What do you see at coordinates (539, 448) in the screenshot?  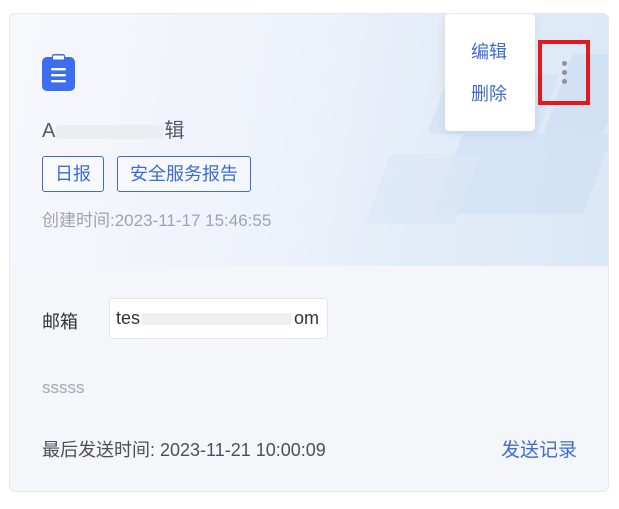 I see `send-records-link: 发送记录` at bounding box center [539, 448].